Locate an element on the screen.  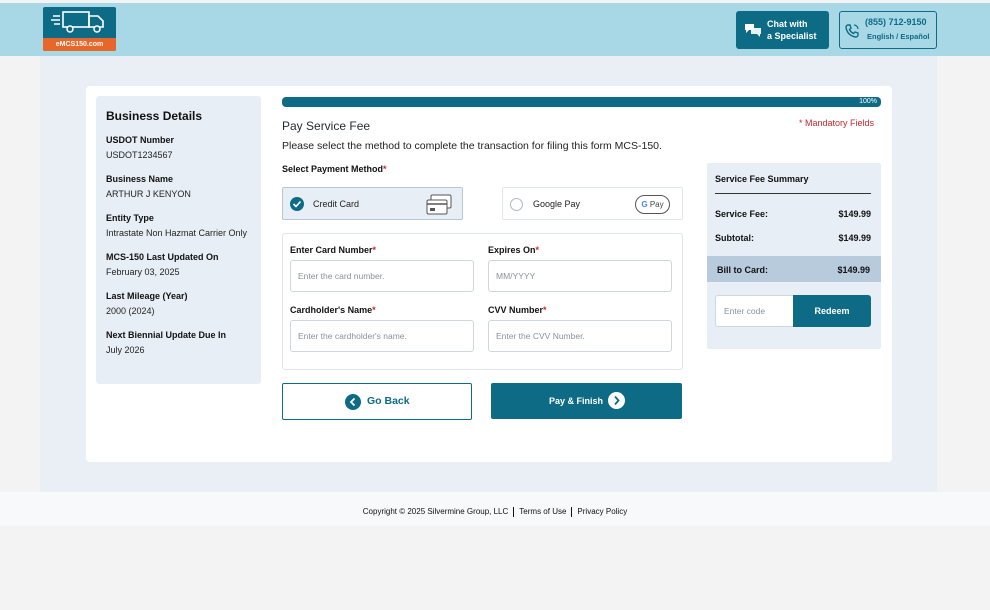
terms-link: Terms of Use is located at coordinates (542, 511).